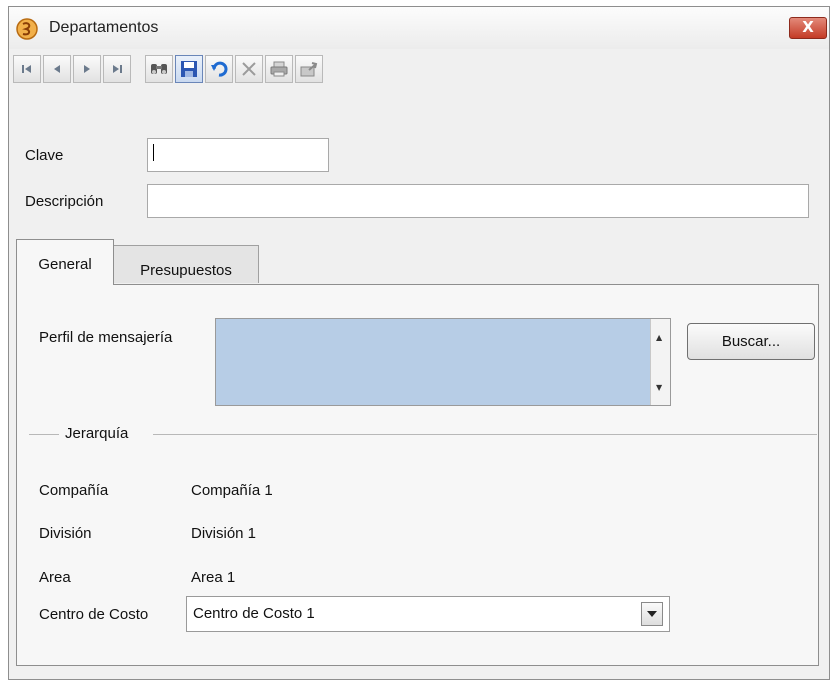  What do you see at coordinates (659, 387) in the screenshot?
I see `scroll-down-icon: ▼` at bounding box center [659, 387].